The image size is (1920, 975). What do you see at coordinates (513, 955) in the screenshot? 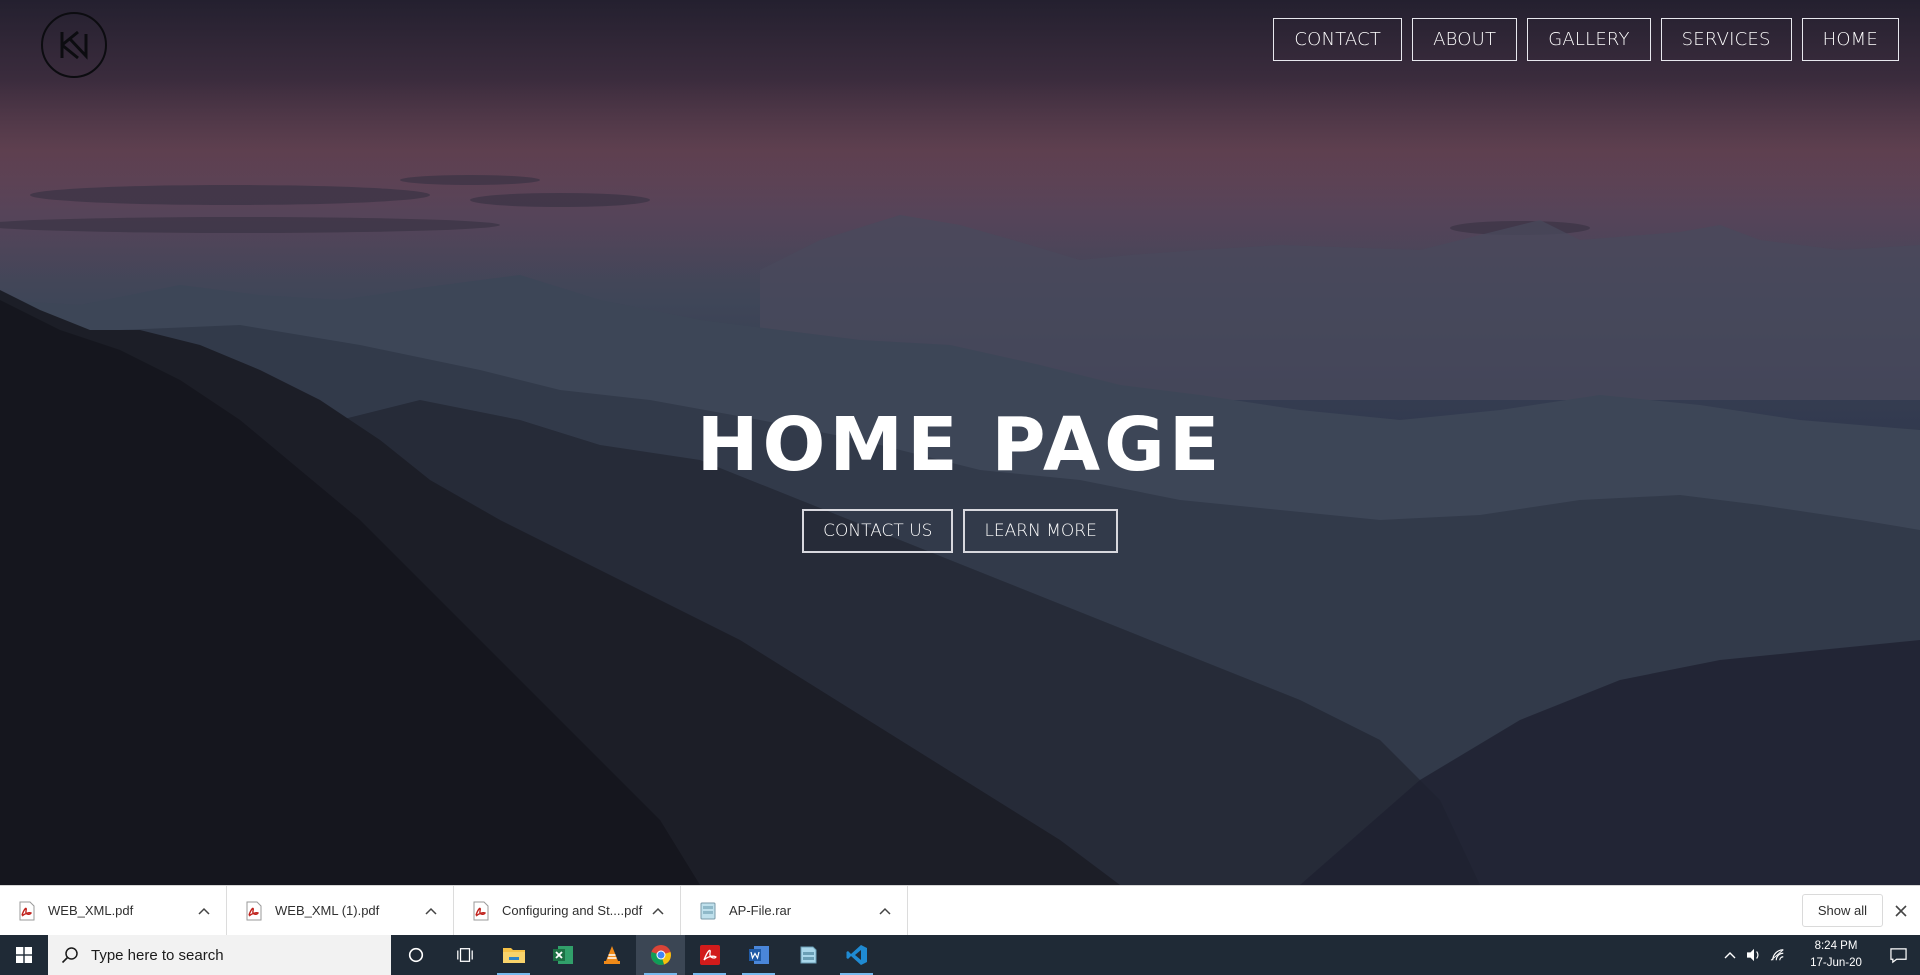
I see `file-explorer-icon` at bounding box center [513, 955].